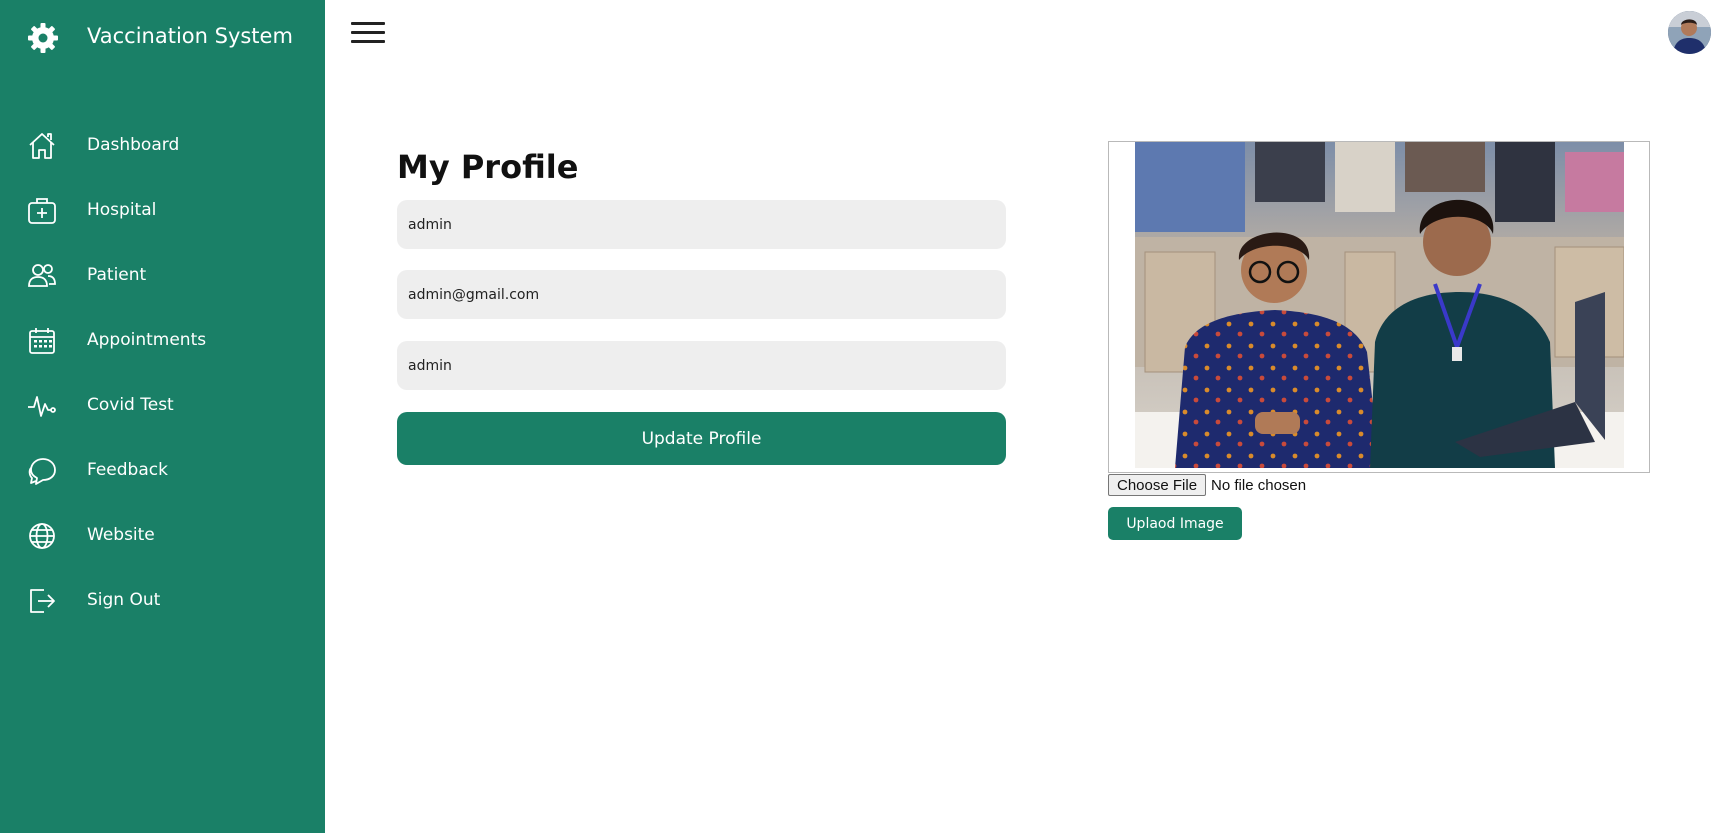 Image resolution: width=1722 pixels, height=833 pixels. I want to click on hamburger-icon, so click(368, 33).